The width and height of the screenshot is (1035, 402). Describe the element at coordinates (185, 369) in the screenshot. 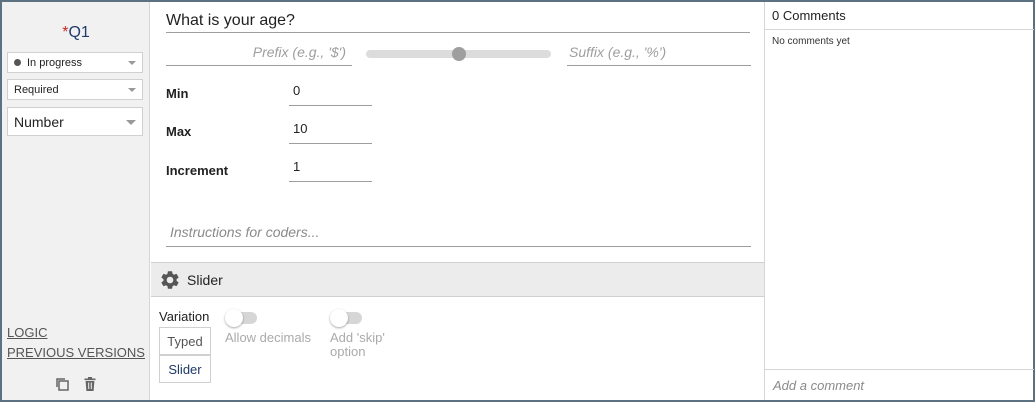

I see `variation-option-slider: Slider` at that location.